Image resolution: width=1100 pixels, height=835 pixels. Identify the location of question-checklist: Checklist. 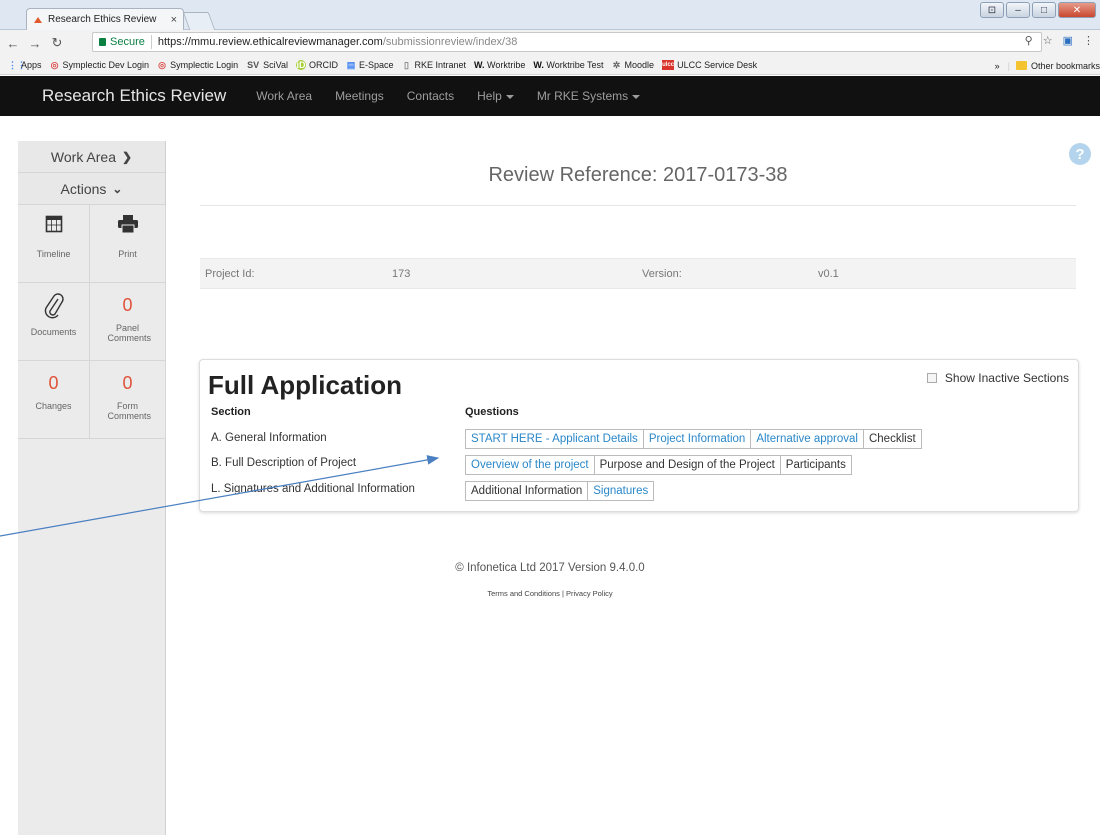
(892, 439).